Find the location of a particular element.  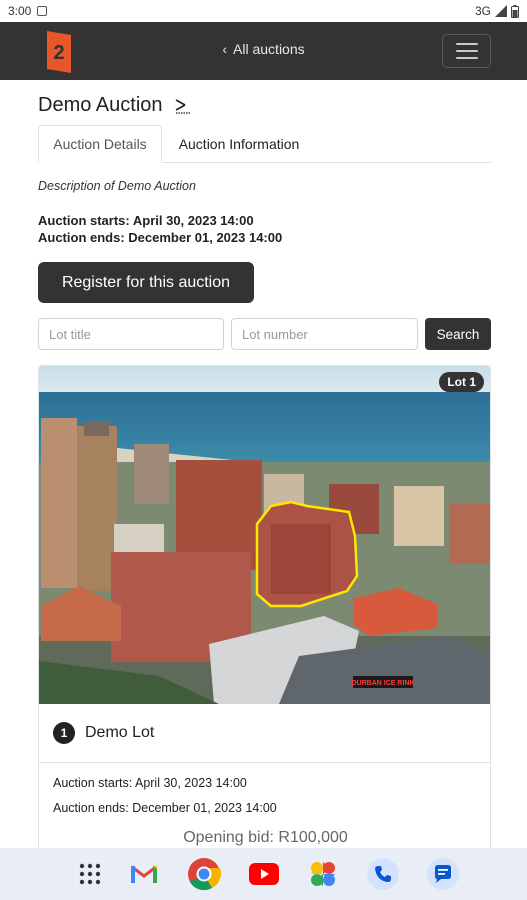

menu-button is located at coordinates (466, 51).